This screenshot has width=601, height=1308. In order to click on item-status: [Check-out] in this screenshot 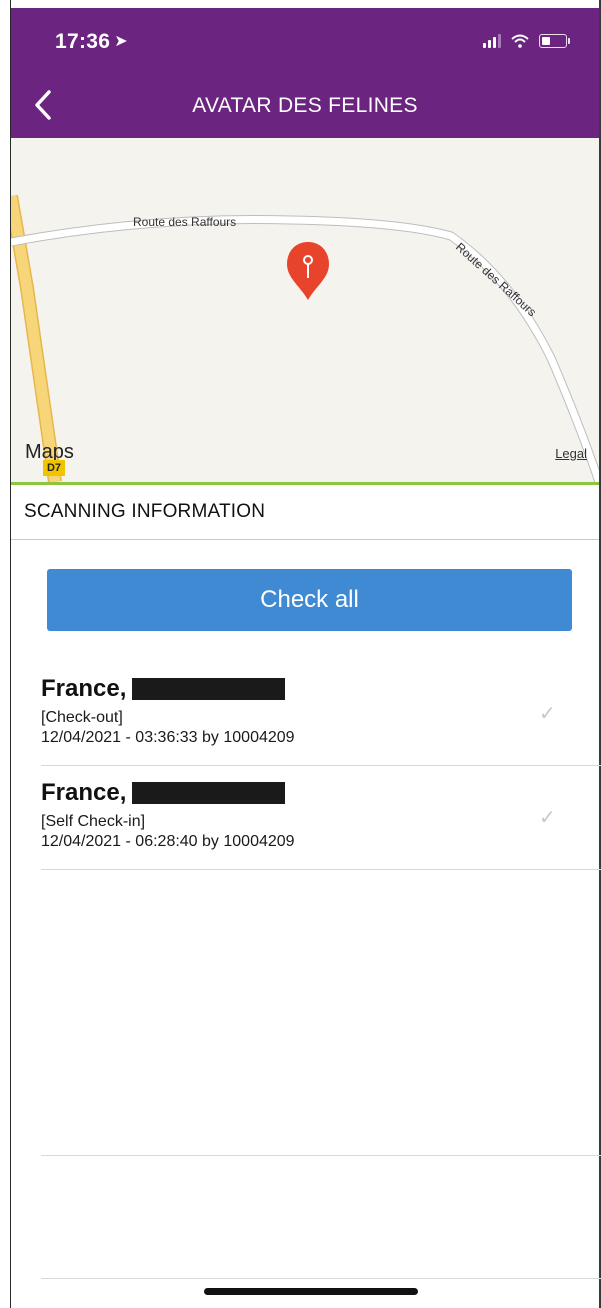, I will do `click(82, 717)`.